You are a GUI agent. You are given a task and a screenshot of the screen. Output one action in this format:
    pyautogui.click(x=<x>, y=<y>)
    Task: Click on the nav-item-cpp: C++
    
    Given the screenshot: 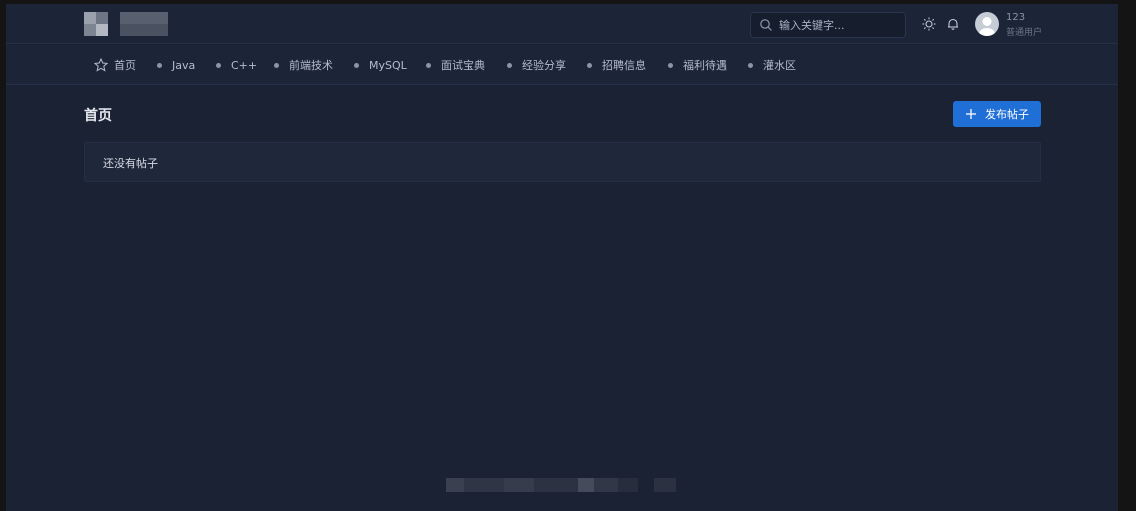 What is the action you would take?
    pyautogui.click(x=236, y=65)
    